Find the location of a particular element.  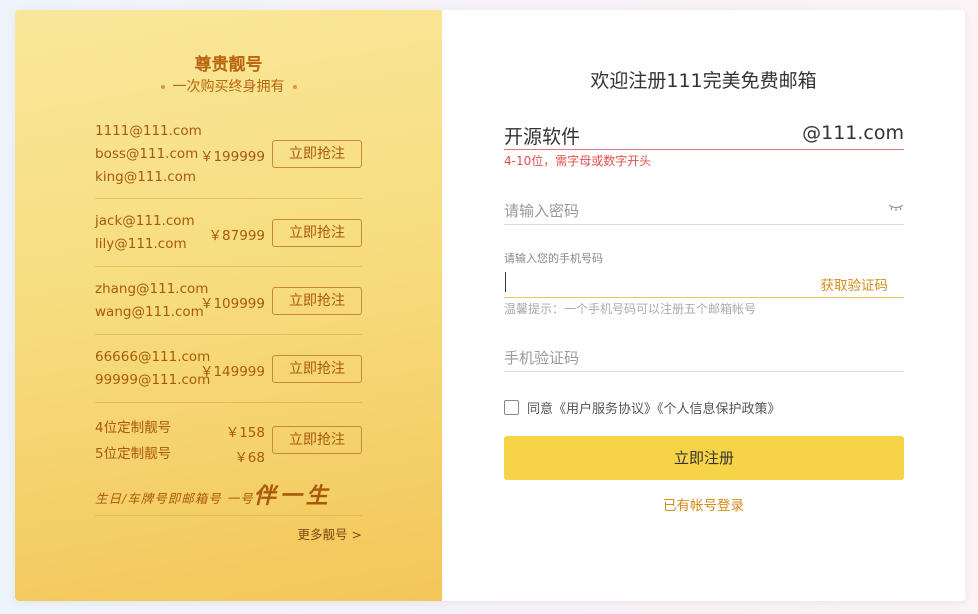

custom-price: ￥158 is located at coordinates (245, 433).